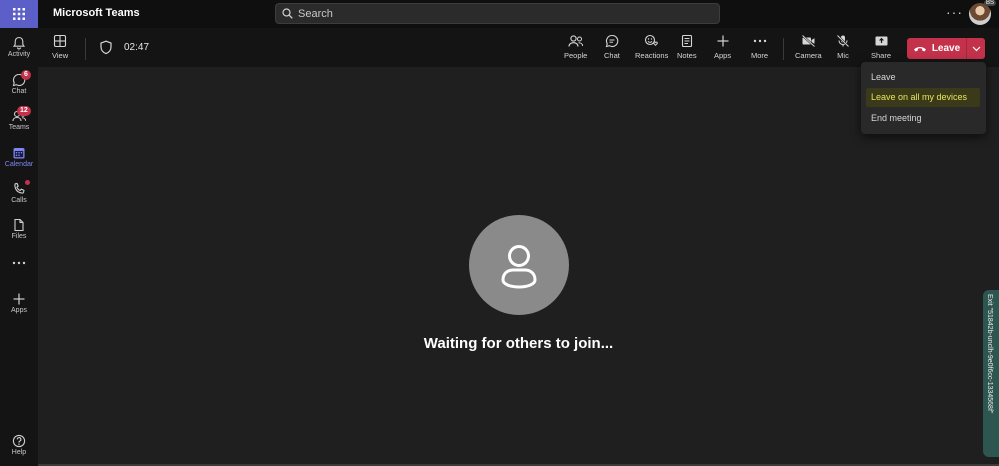  I want to click on rail-label: Chat, so click(19, 91).